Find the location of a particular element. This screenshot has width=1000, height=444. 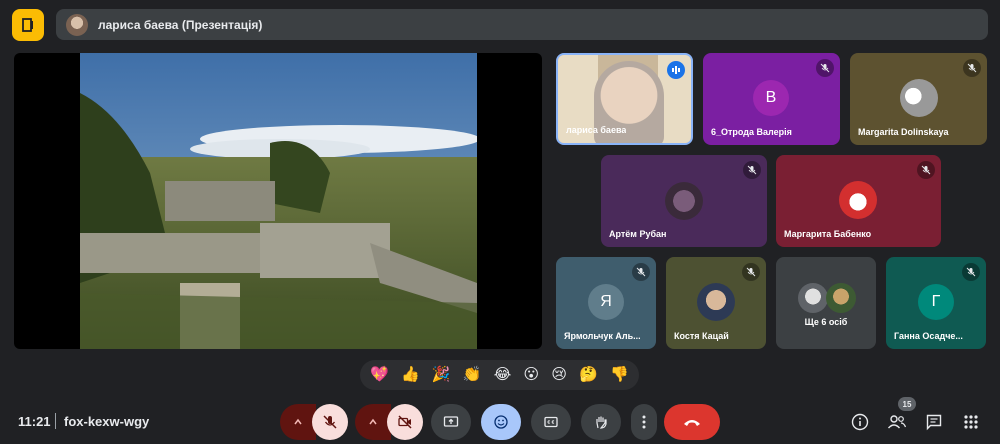

participant-tile-margarita-babenko: Маргарита Бабенко is located at coordinates (858, 201).